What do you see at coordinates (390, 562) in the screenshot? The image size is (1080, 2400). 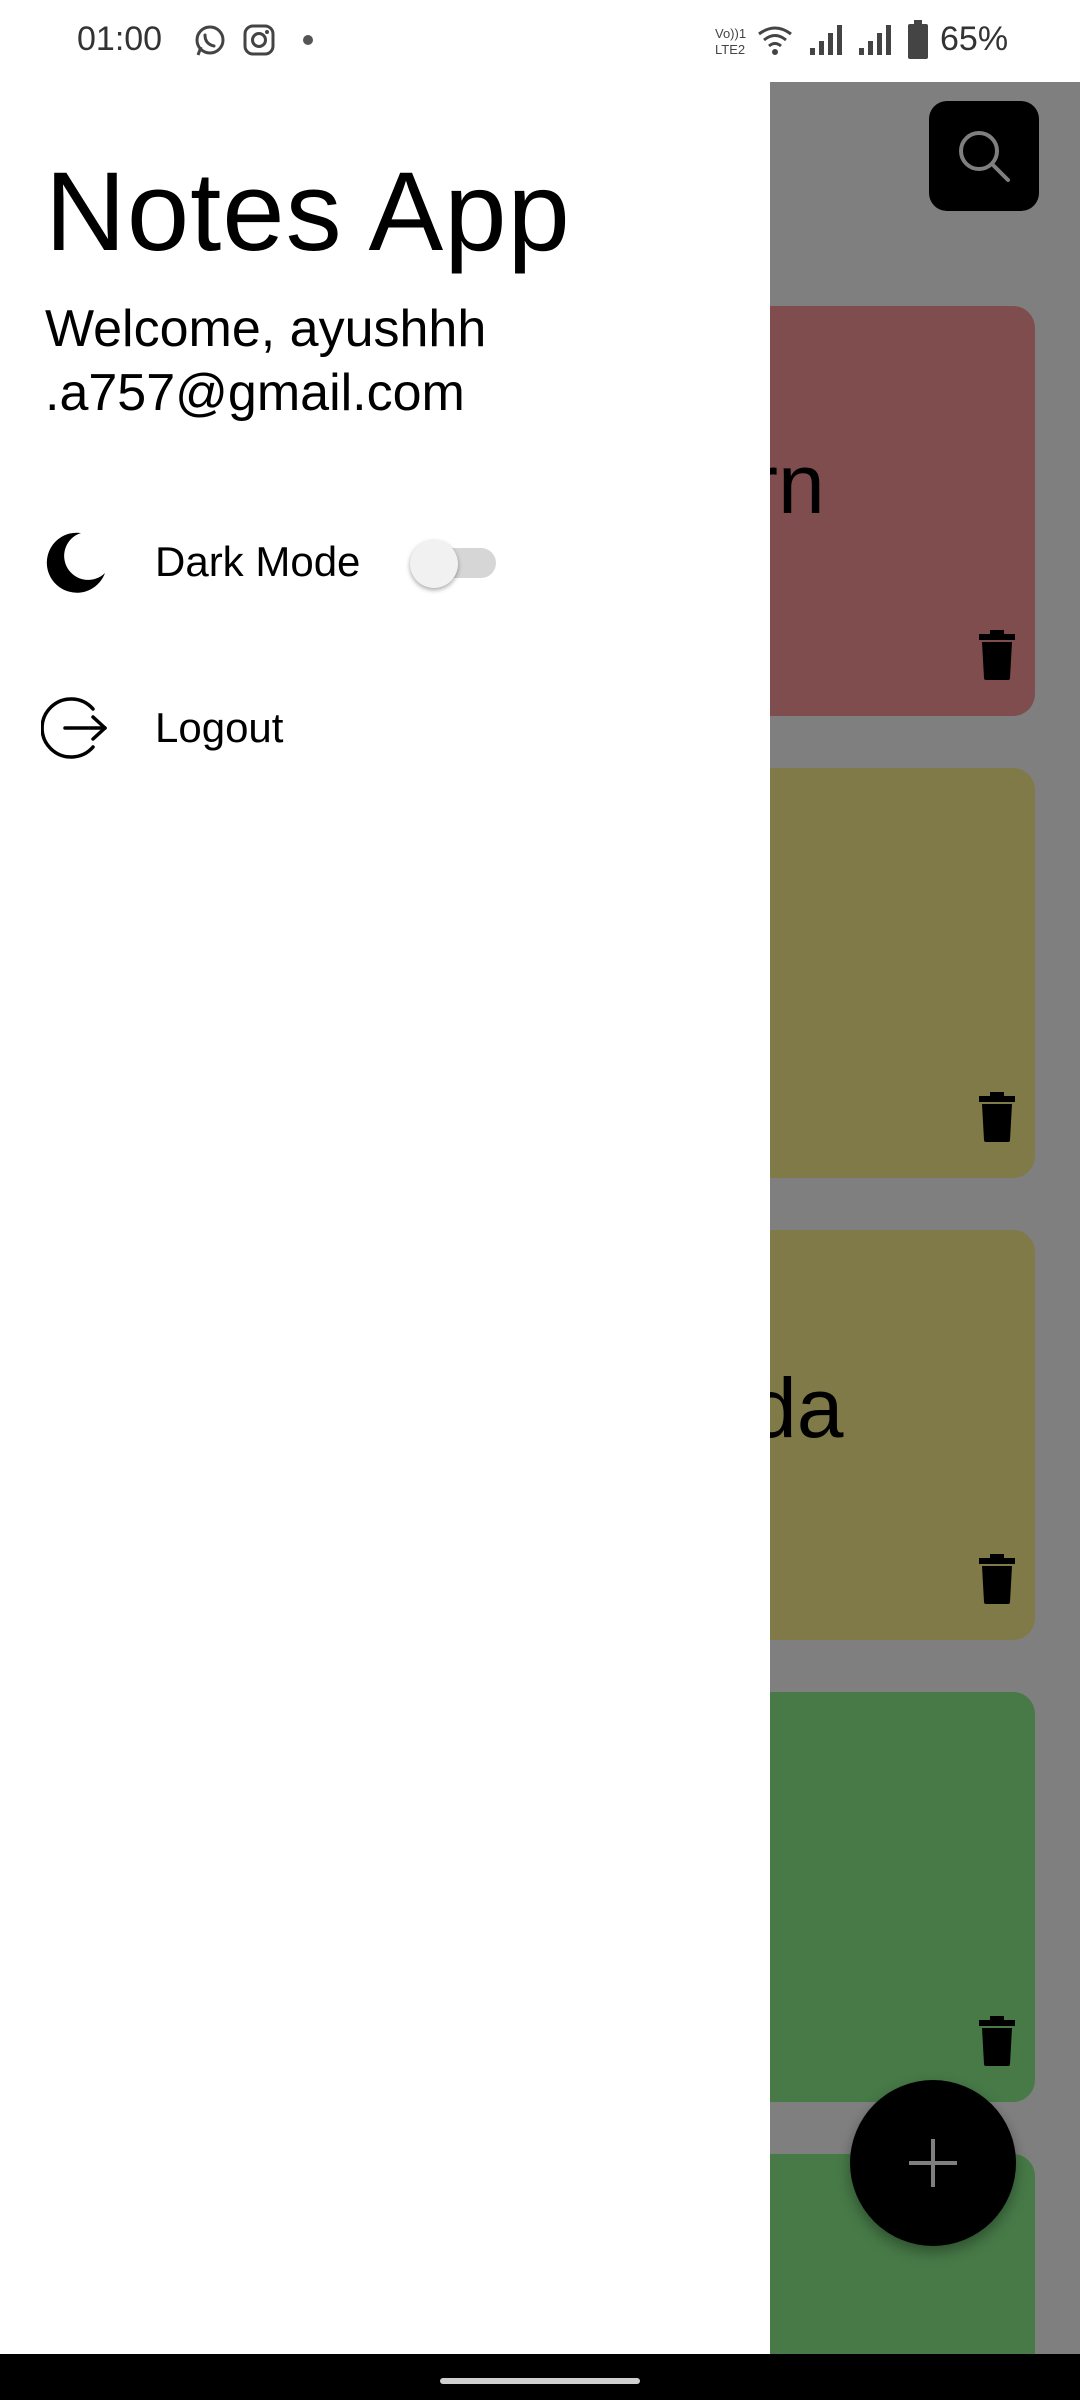 I see `dark-mode-item: Dark Mode` at bounding box center [390, 562].